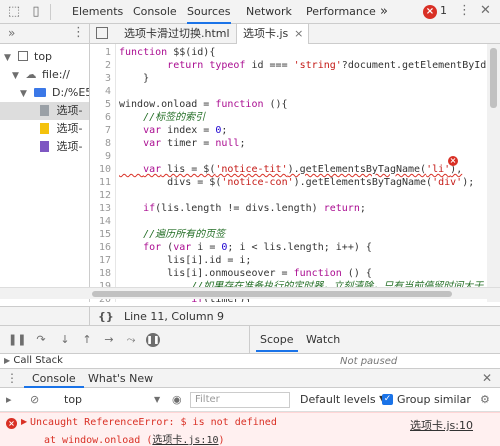  Describe the element at coordinates (485, 10) in the screenshot. I see `close-icon: ✕` at that location.